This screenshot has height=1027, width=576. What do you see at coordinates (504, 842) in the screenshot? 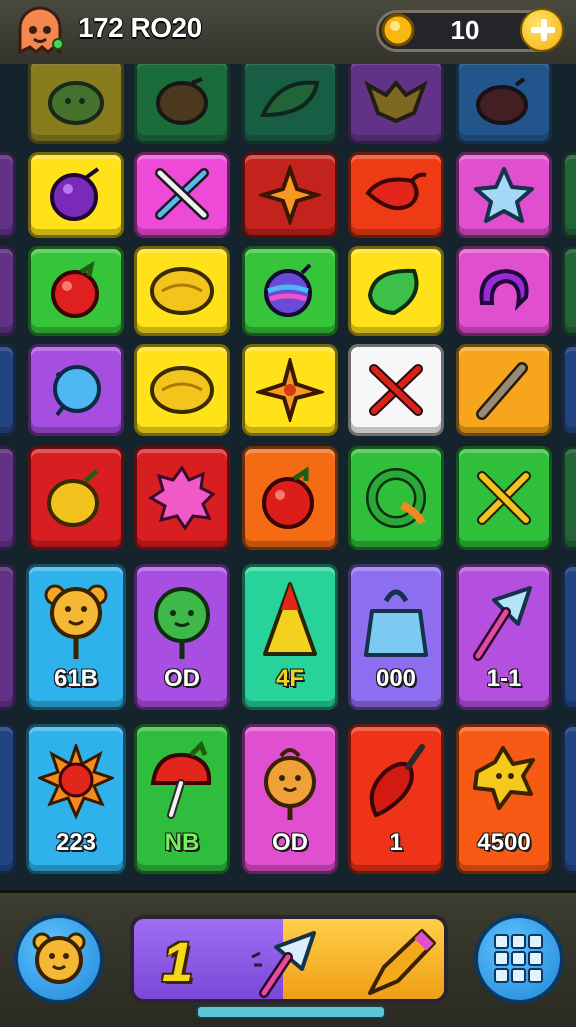
I see `card-label: 4500` at bounding box center [504, 842].